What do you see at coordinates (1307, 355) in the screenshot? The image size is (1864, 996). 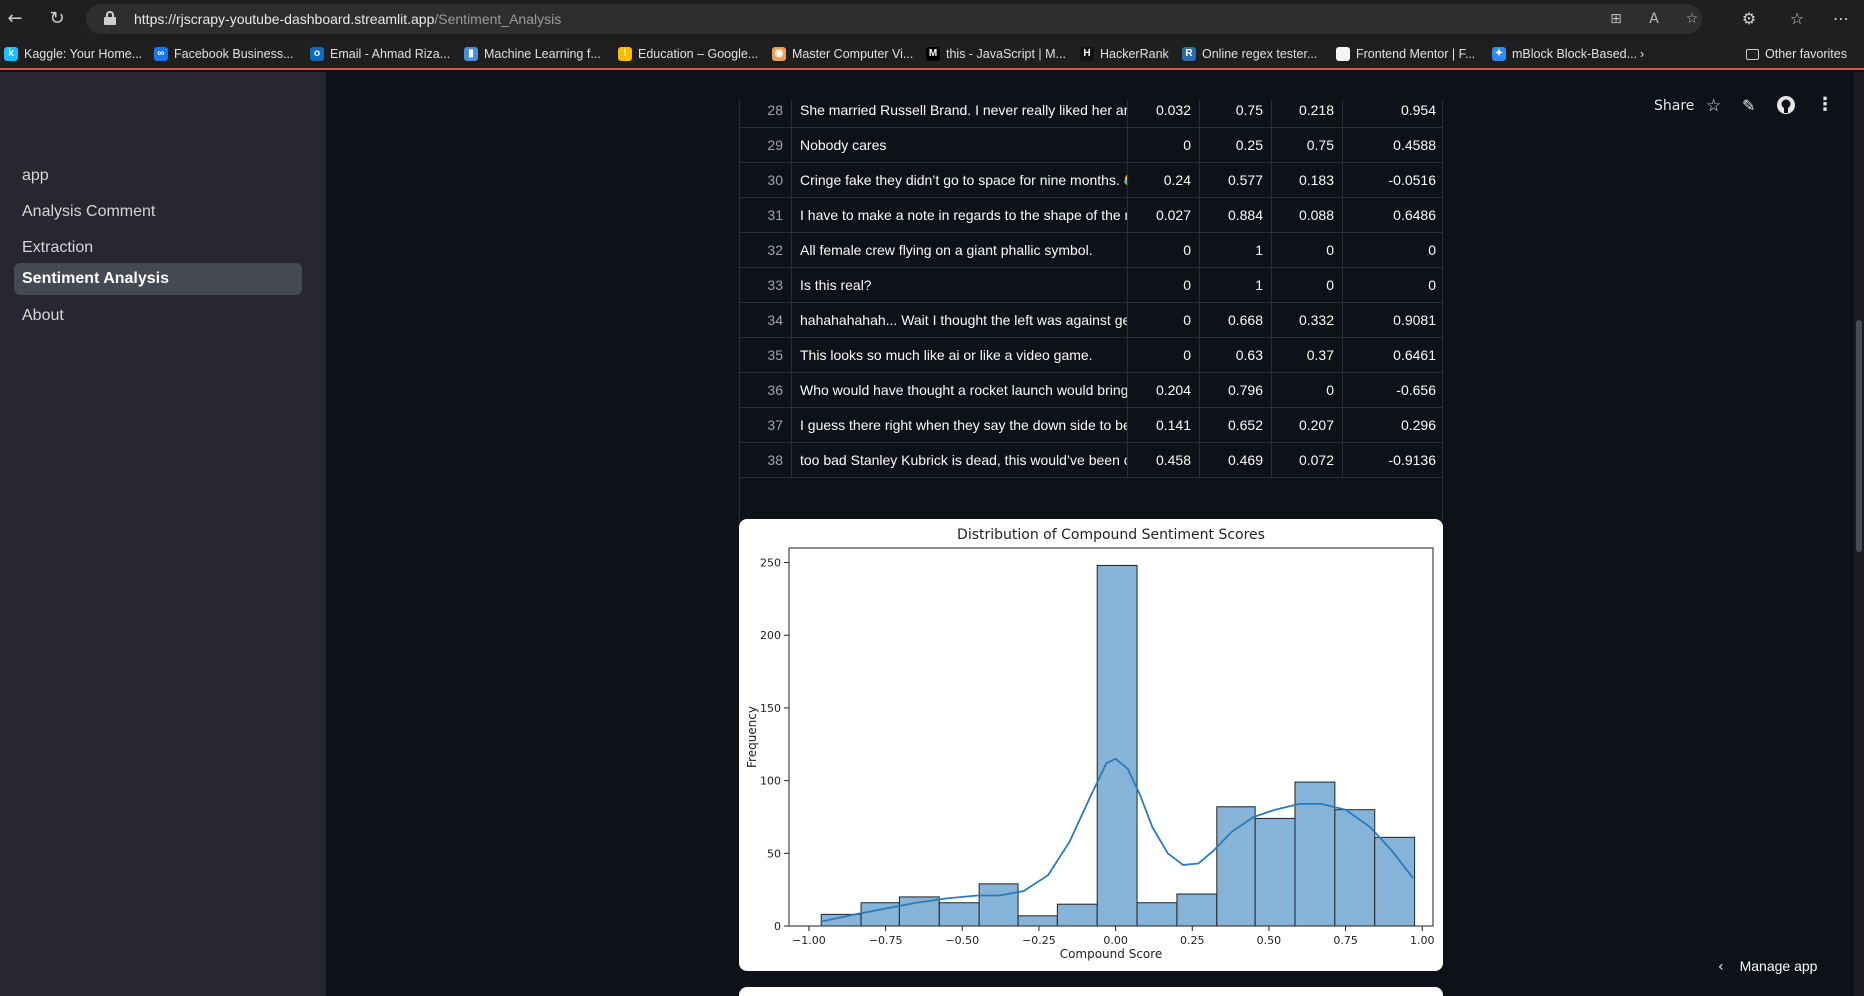 I see `positive-score-cell: 0.37` at bounding box center [1307, 355].